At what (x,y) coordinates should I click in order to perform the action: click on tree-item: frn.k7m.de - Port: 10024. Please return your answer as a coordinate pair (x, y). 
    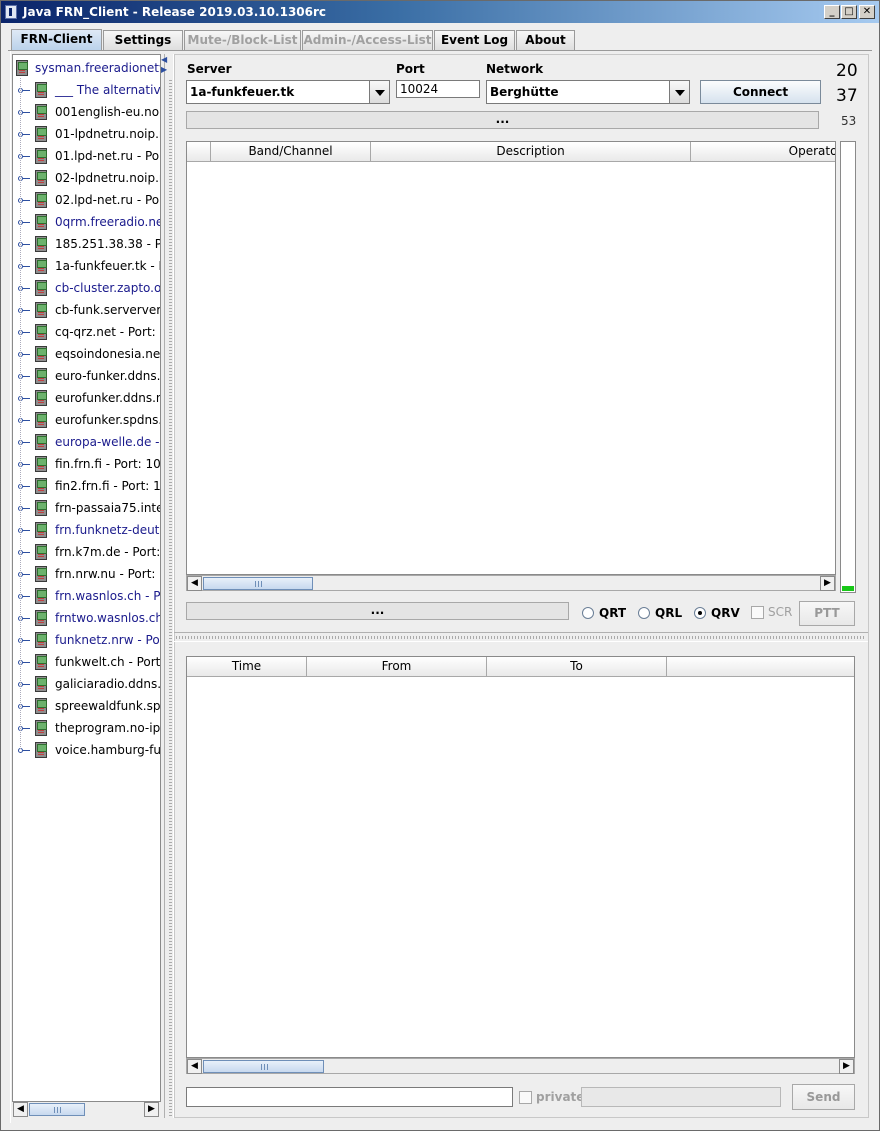
    Looking at the image, I should click on (86, 552).